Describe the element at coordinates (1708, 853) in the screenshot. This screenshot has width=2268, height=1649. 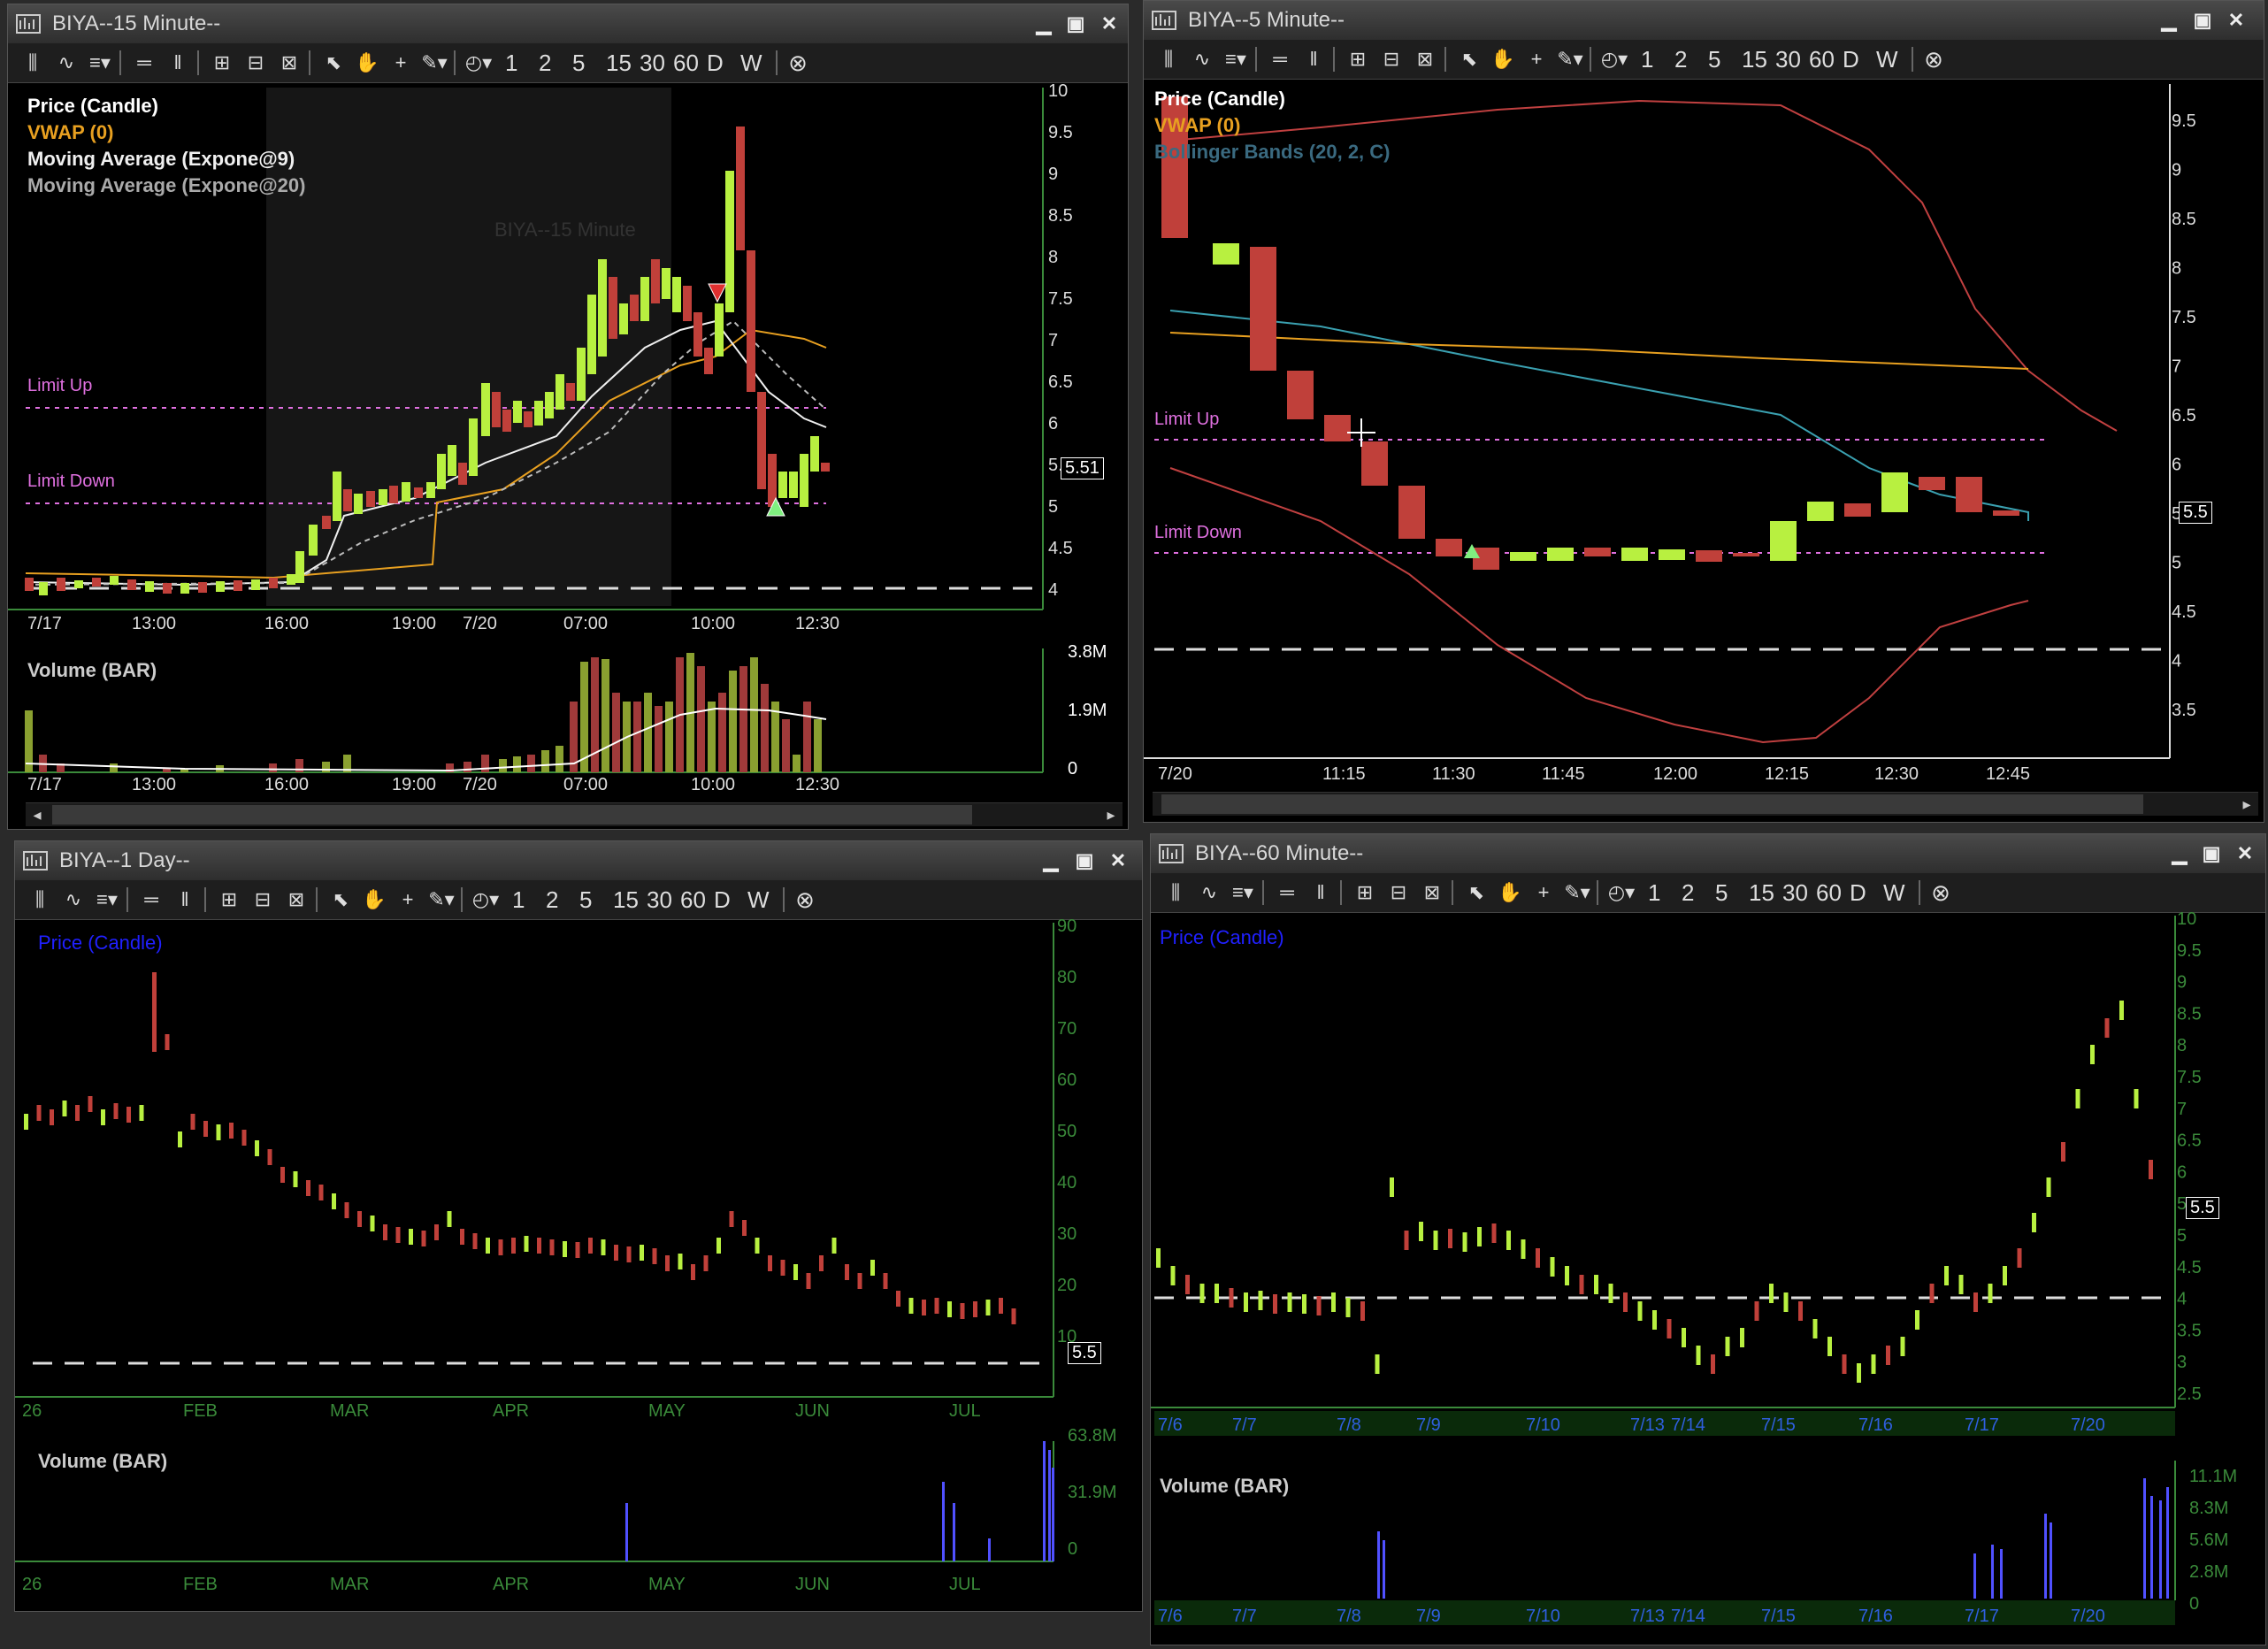
I see `titlebar-60-minute: BIYA--60 Minute-- ▁ ▣ ✕` at that location.